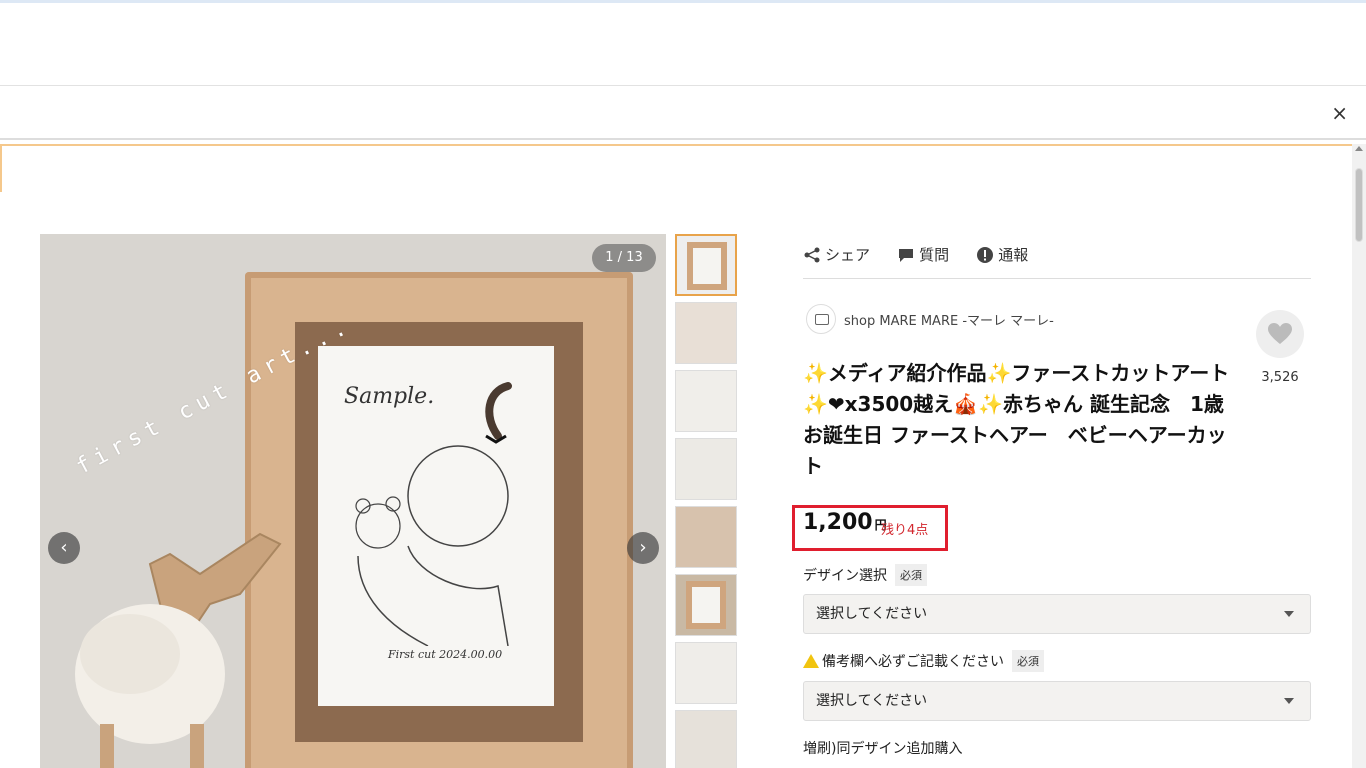  I want to click on close-icon: ×, so click(1339, 113).